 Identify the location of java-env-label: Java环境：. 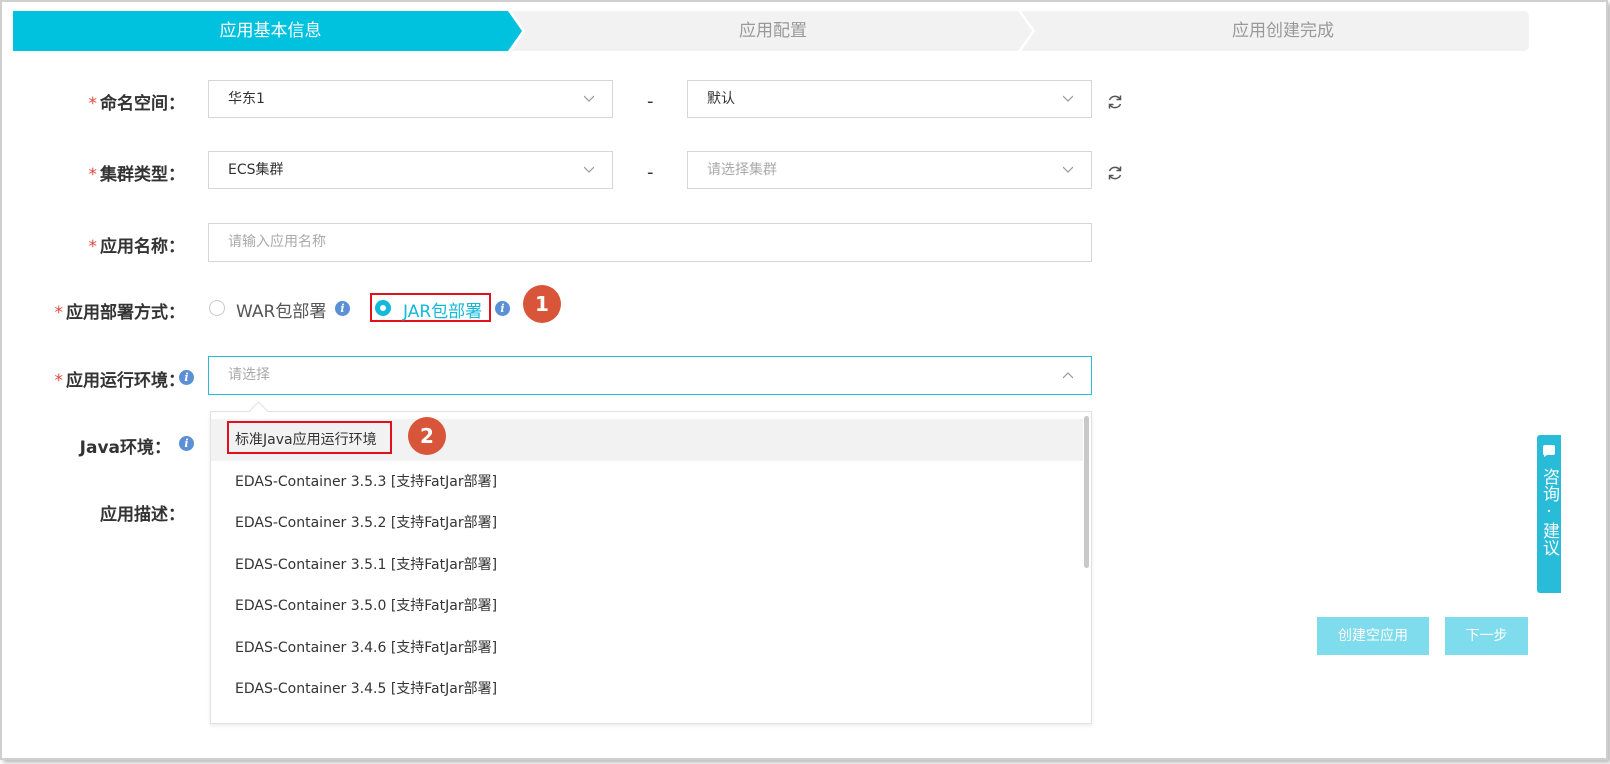
(125, 448).